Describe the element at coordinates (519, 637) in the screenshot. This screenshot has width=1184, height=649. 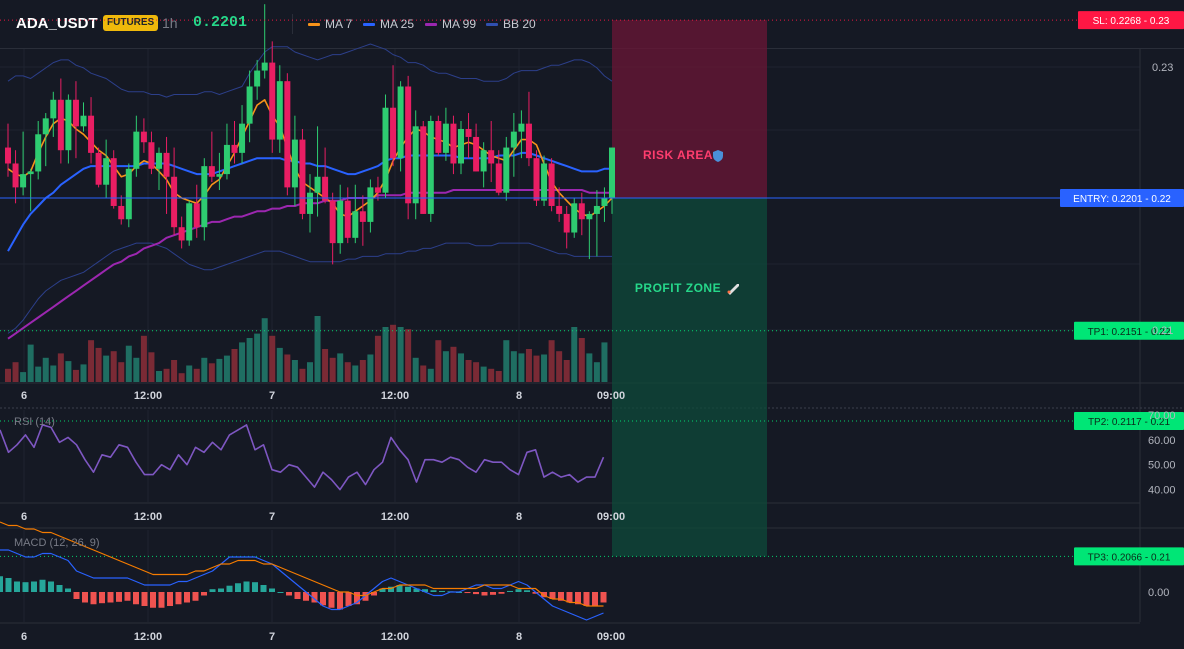
I see `macd-time-tick: 8` at that location.